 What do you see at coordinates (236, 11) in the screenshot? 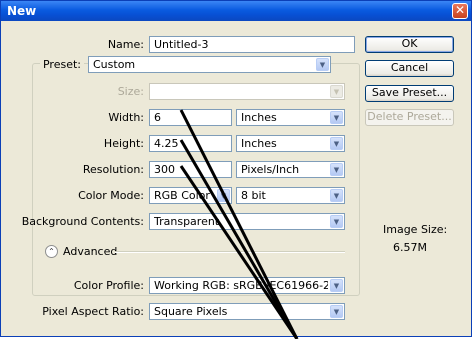
I see `title-bar: New ✕` at bounding box center [236, 11].